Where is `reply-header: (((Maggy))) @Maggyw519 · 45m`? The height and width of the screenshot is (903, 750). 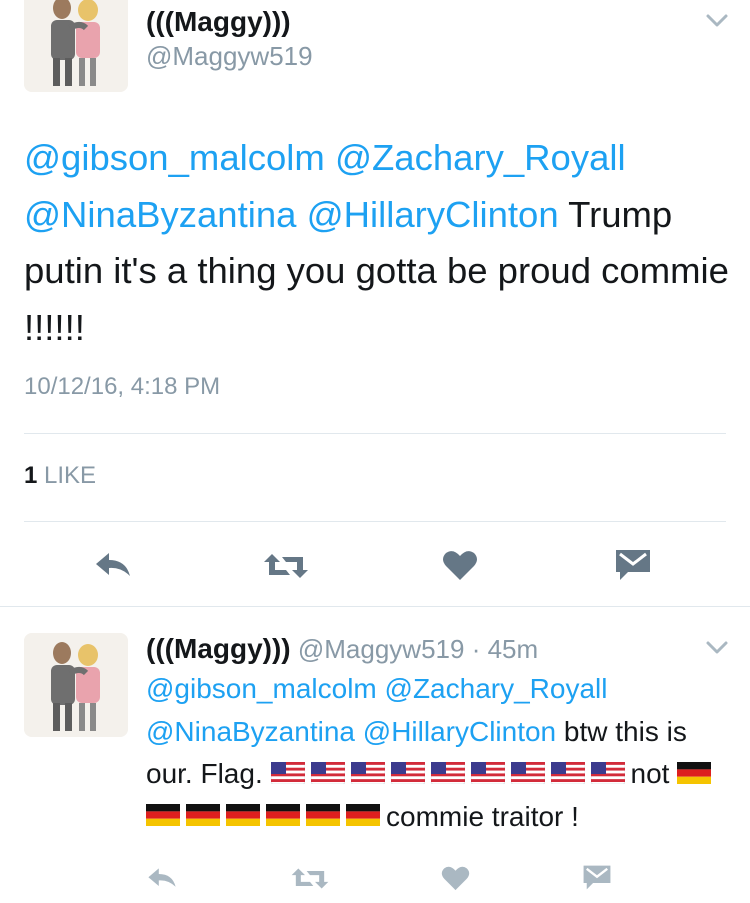 reply-header: (((Maggy))) @Maggyw519 · 45m is located at coordinates (342, 649).